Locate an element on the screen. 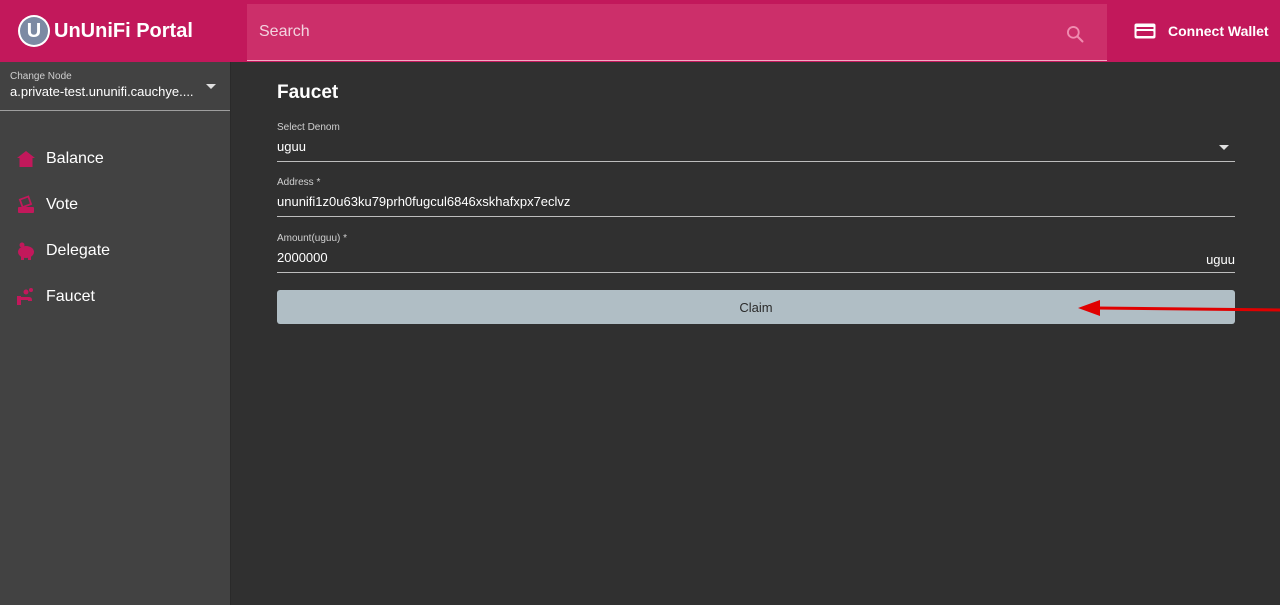 This screenshot has width=1280, height=605. search-icon is located at coordinates (1075, 34).